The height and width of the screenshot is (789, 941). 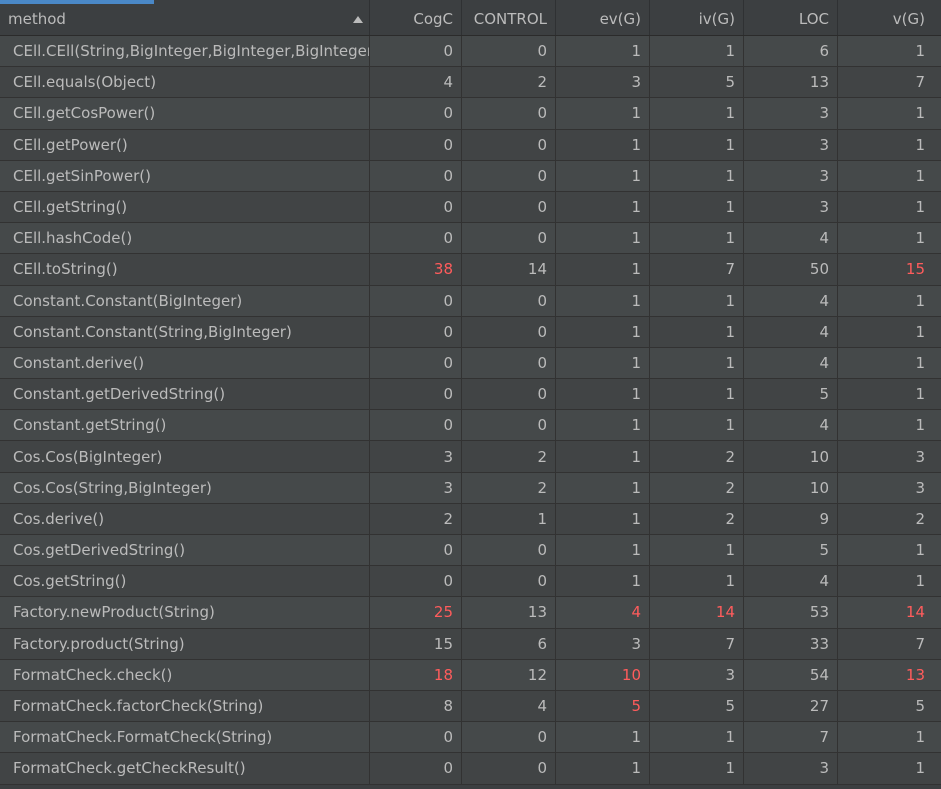 I want to click on method-cell: FormatCheck.getCheckResult(), so click(x=185, y=768).